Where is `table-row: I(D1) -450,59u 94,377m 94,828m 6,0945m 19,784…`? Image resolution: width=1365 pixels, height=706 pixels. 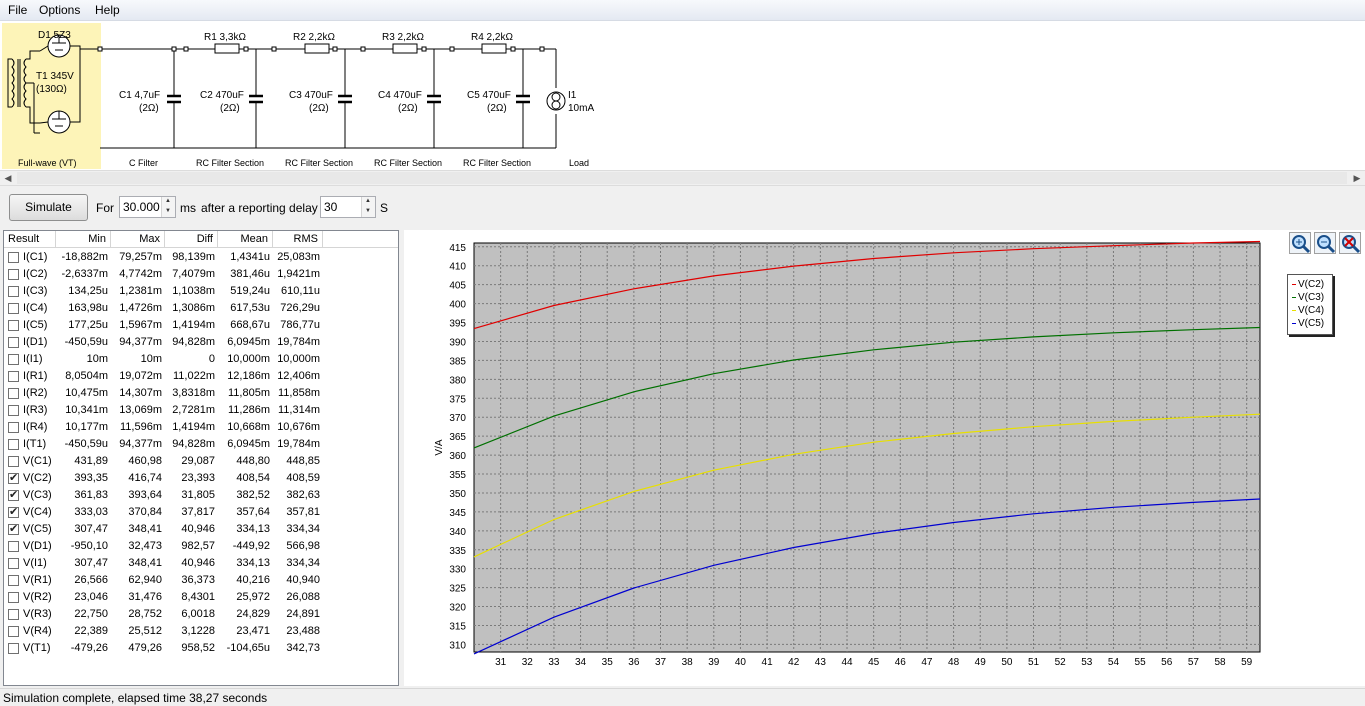
table-row: I(D1) -450,59u 94,377m 94,828m 6,0945m 19,784… is located at coordinates (201, 342).